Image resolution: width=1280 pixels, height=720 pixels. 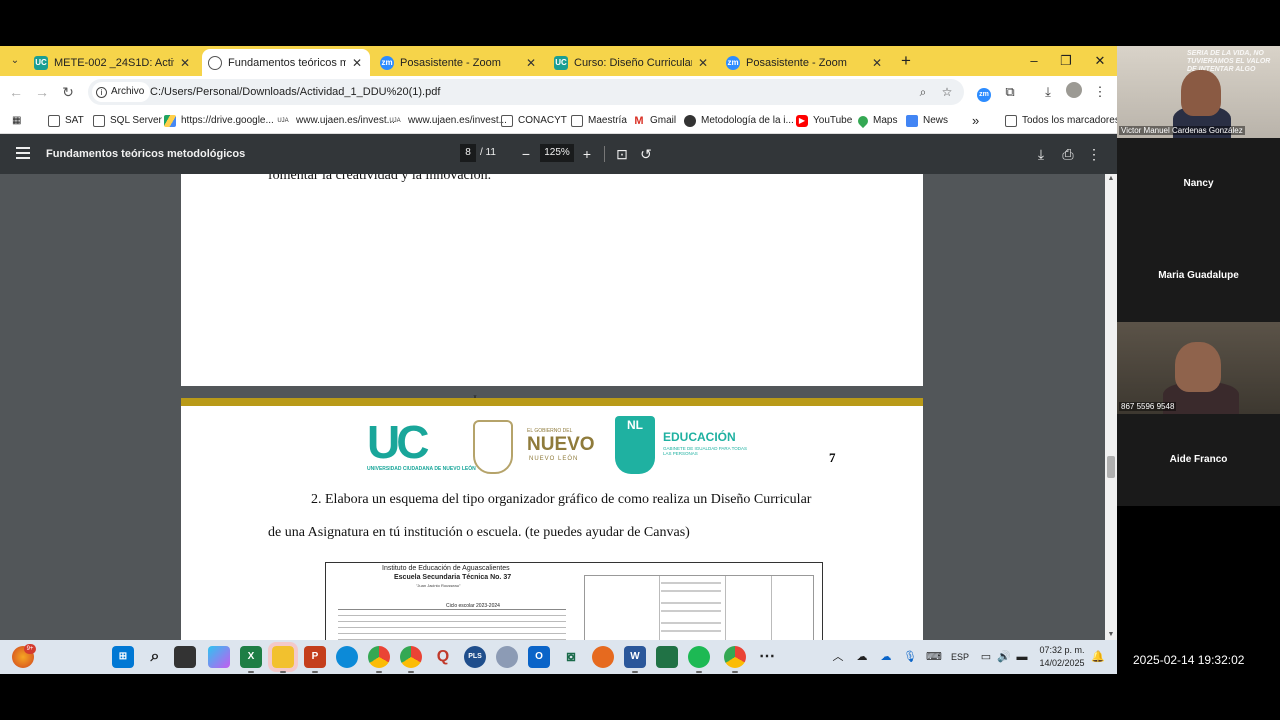 I want to click on scrollbar-thumb, so click(x=1111, y=467).